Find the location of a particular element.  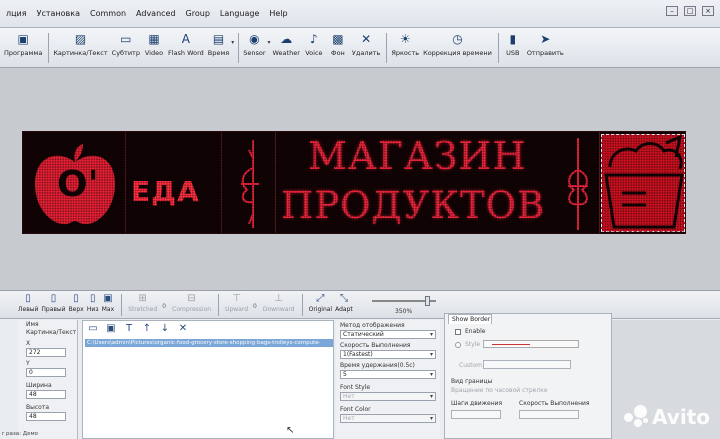

hold-time-field: 5 is located at coordinates (388, 374).